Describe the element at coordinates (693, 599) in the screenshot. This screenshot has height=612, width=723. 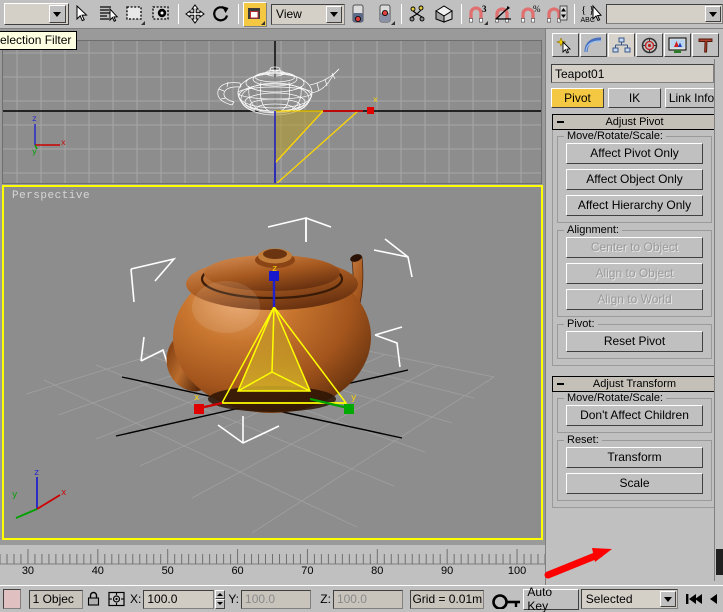
I see `go-to-start-button` at that location.